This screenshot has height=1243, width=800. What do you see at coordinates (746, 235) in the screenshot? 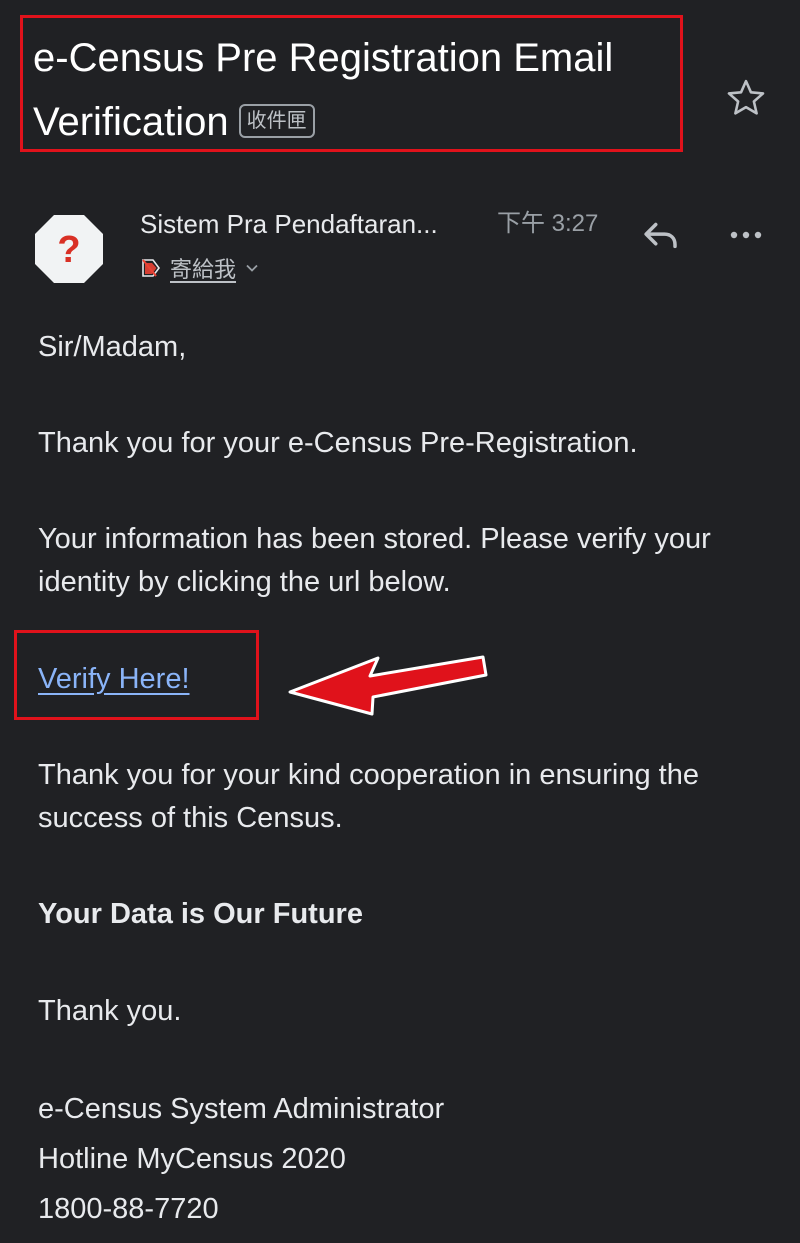
I see `more-options-icon` at bounding box center [746, 235].